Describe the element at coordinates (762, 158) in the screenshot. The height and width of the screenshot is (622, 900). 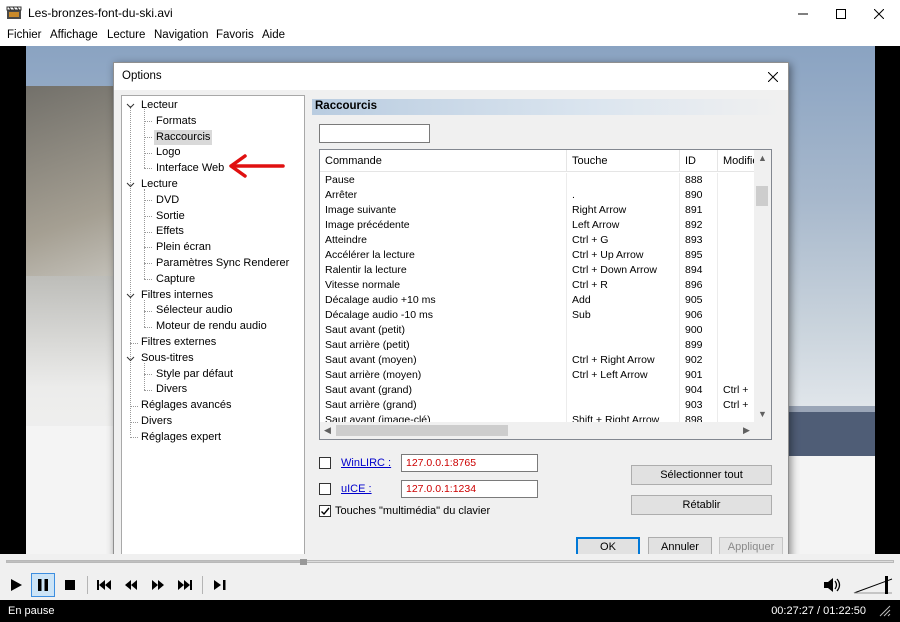
I see `scroll-up-icon: ▲` at that location.